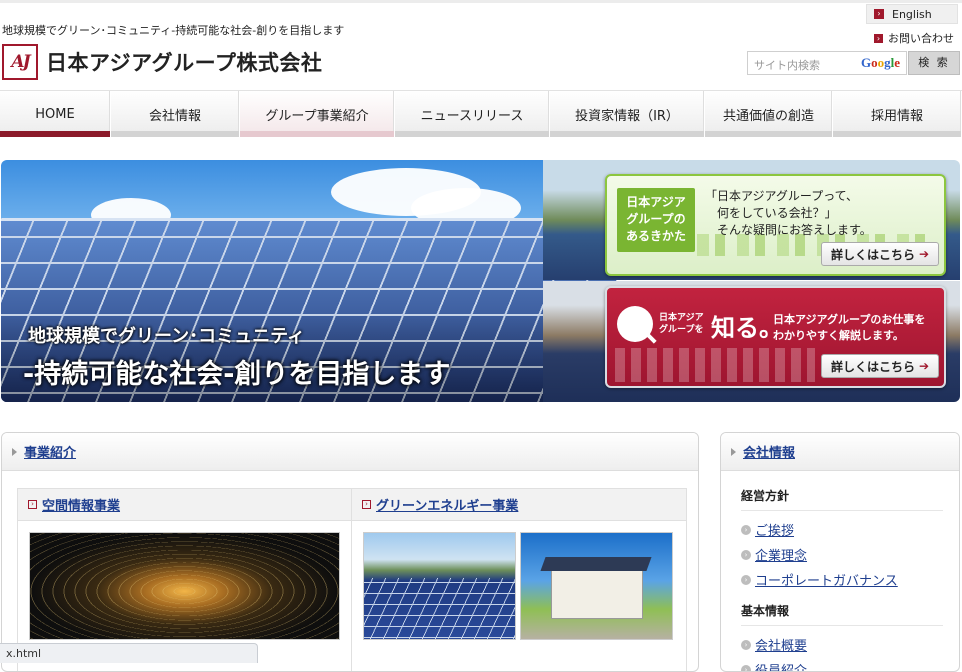 This screenshot has width=962, height=672. What do you see at coordinates (596, 586) in the screenshot?
I see `solar-house-image` at bounding box center [596, 586].